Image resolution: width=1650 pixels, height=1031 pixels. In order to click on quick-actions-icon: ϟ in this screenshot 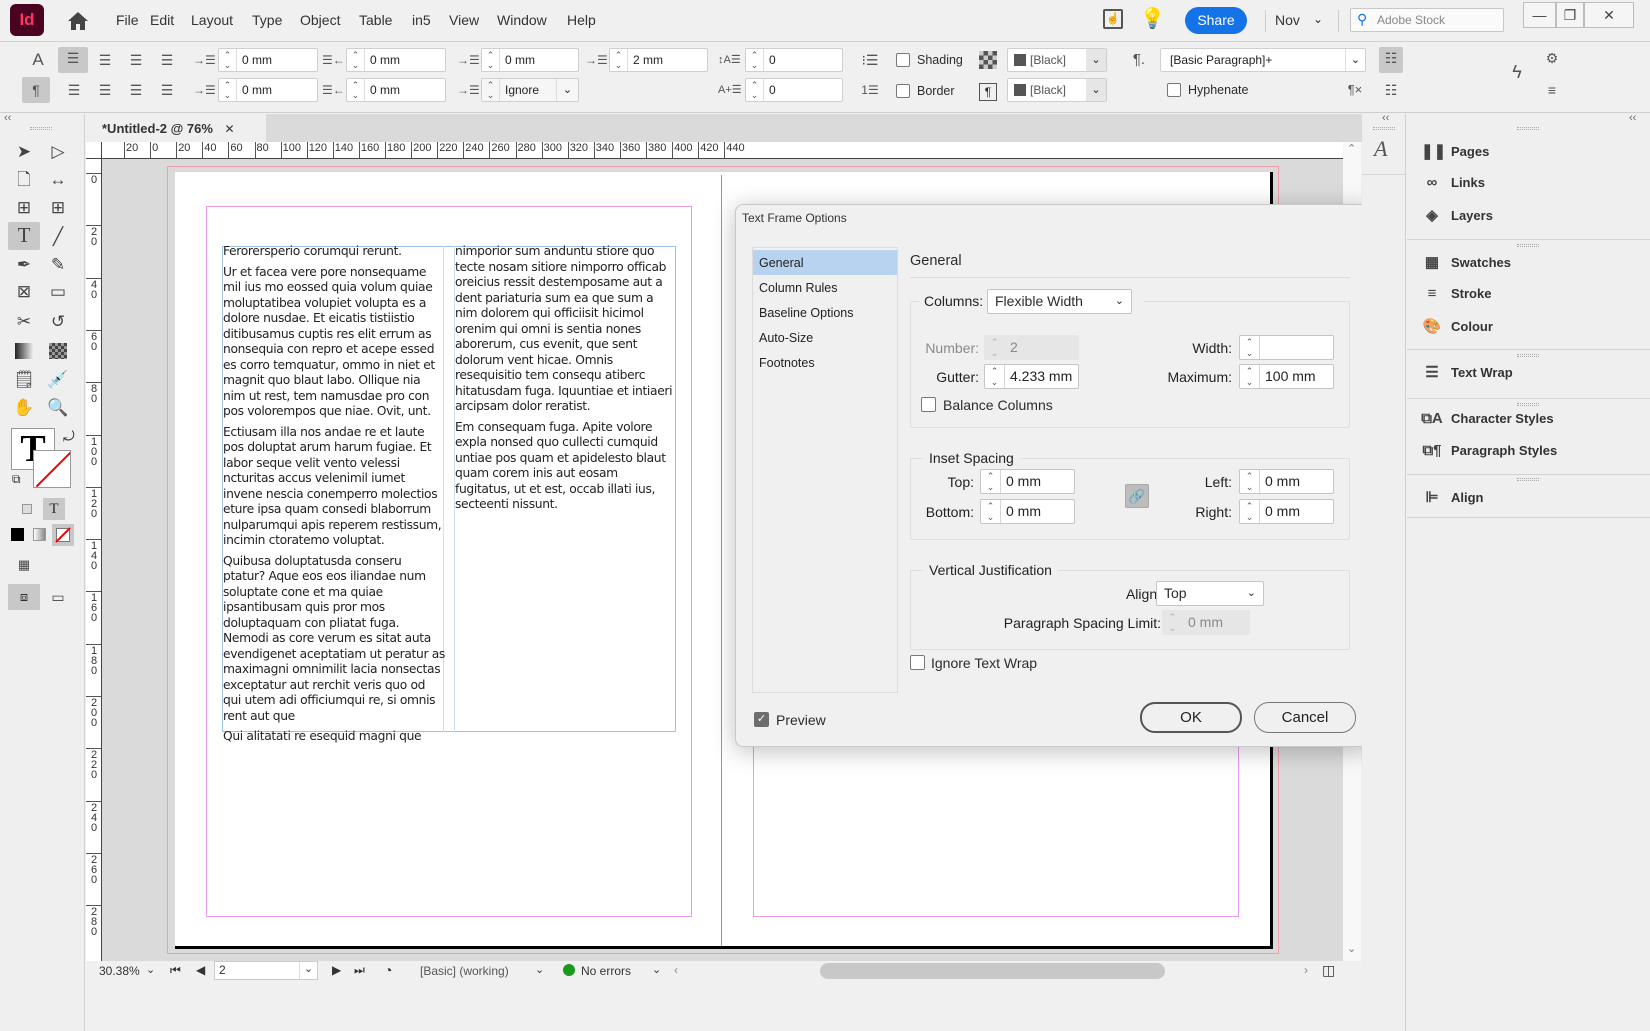, I will do `click(1517, 72)`.